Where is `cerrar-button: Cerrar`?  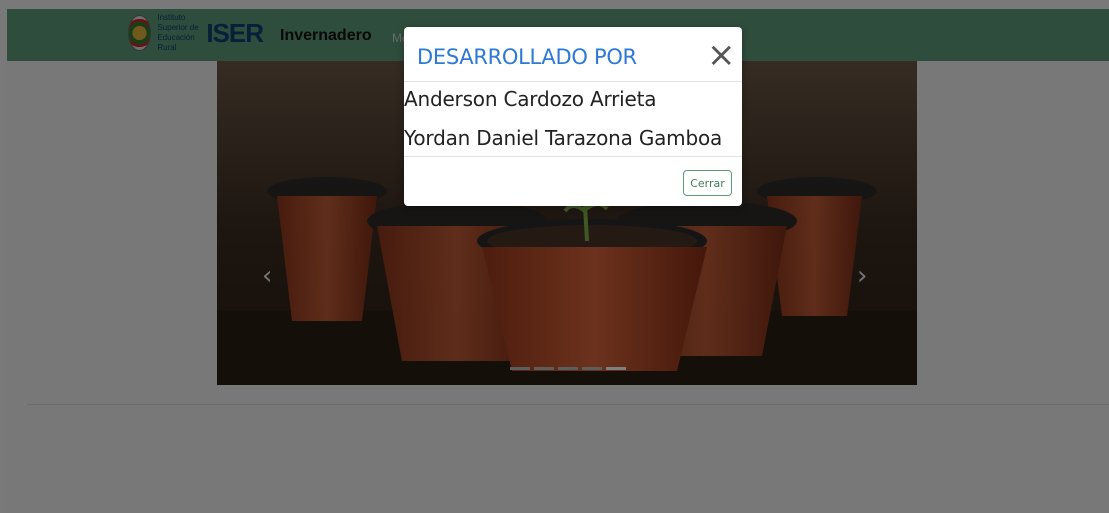 cerrar-button: Cerrar is located at coordinates (707, 183).